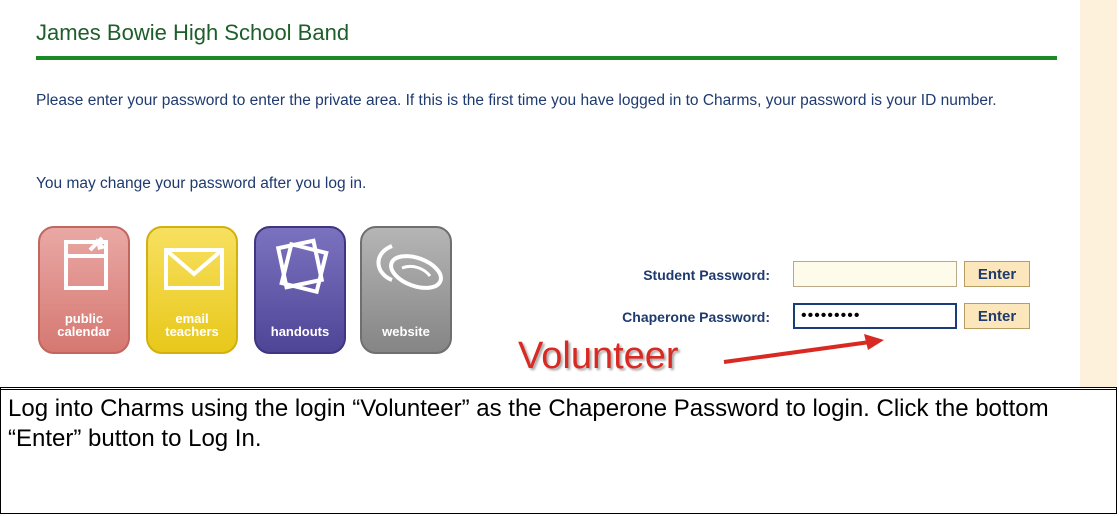 The height and width of the screenshot is (516, 1119). What do you see at coordinates (192, 325) in the screenshot?
I see `tile-label: email teachers` at bounding box center [192, 325].